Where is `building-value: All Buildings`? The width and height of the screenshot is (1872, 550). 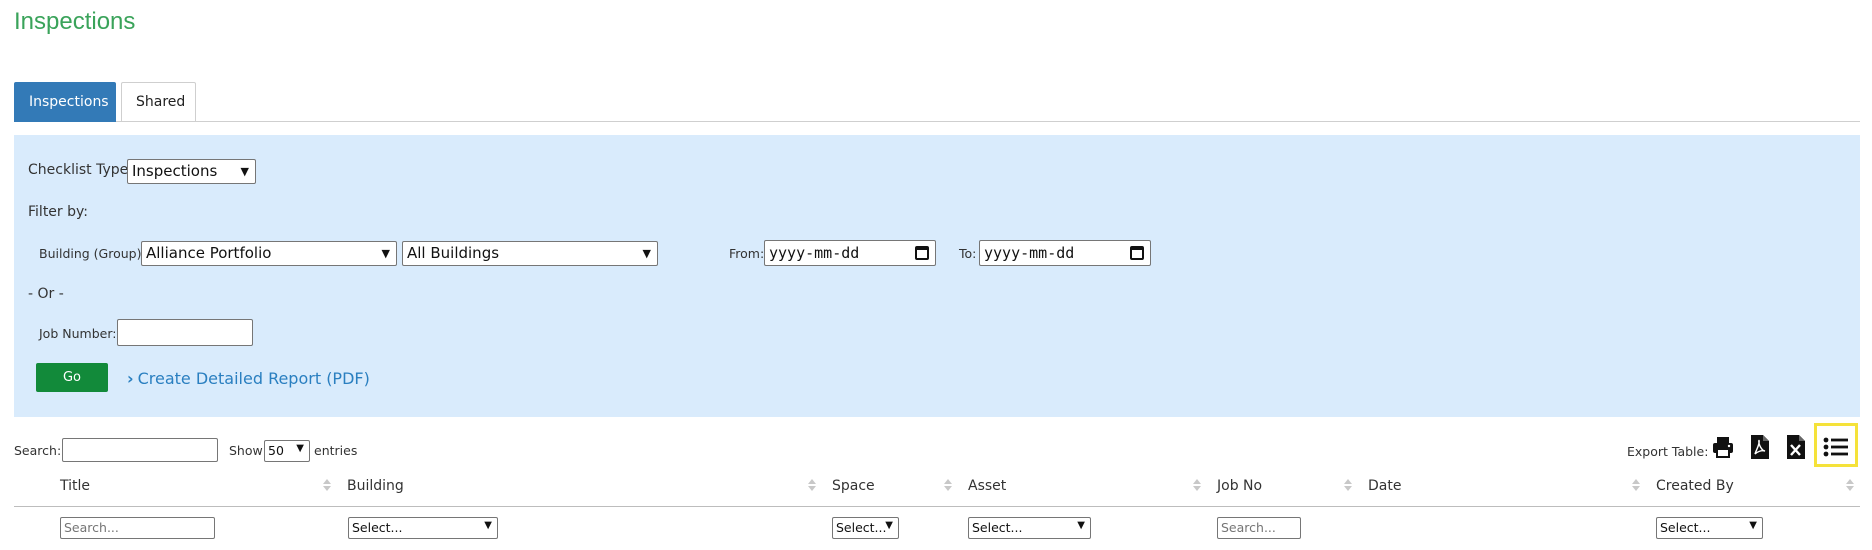 building-value: All Buildings is located at coordinates (453, 253).